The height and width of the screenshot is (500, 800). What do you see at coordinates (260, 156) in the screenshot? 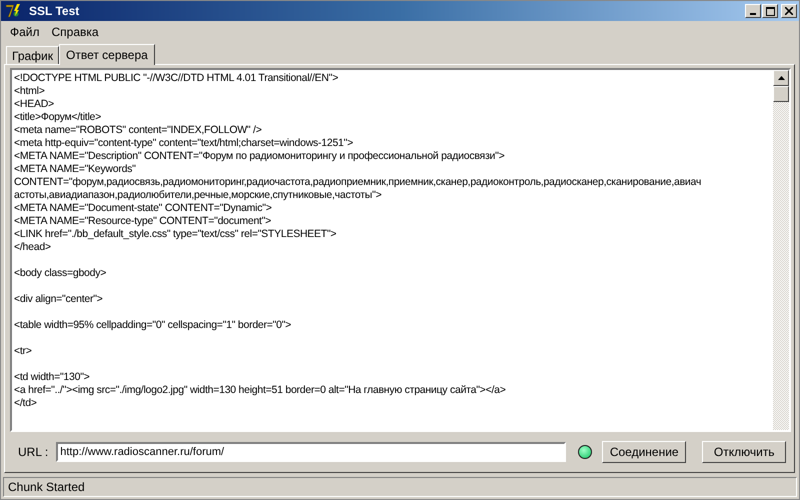
I see `code-line: <META NAME="Description" CONTENT="Форум по радиомониторингу и профессиональной радиосвязи">` at bounding box center [260, 156].